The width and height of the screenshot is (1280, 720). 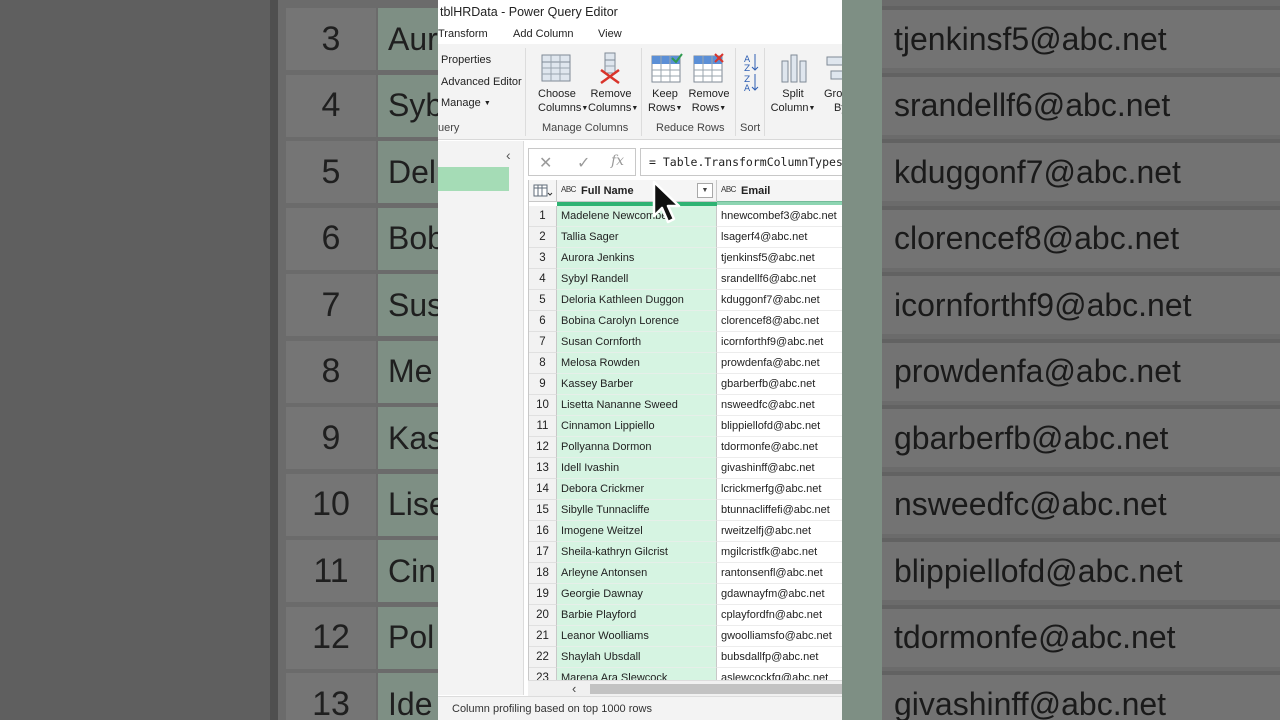 What do you see at coordinates (637, 426) in the screenshot?
I see `cell-full-name: Cinnamon Lippiello` at bounding box center [637, 426].